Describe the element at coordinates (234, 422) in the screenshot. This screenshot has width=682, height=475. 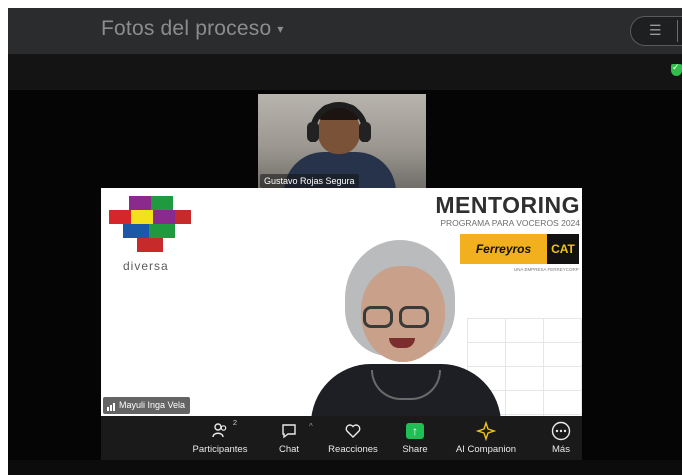
I see `participants-count: 2` at that location.